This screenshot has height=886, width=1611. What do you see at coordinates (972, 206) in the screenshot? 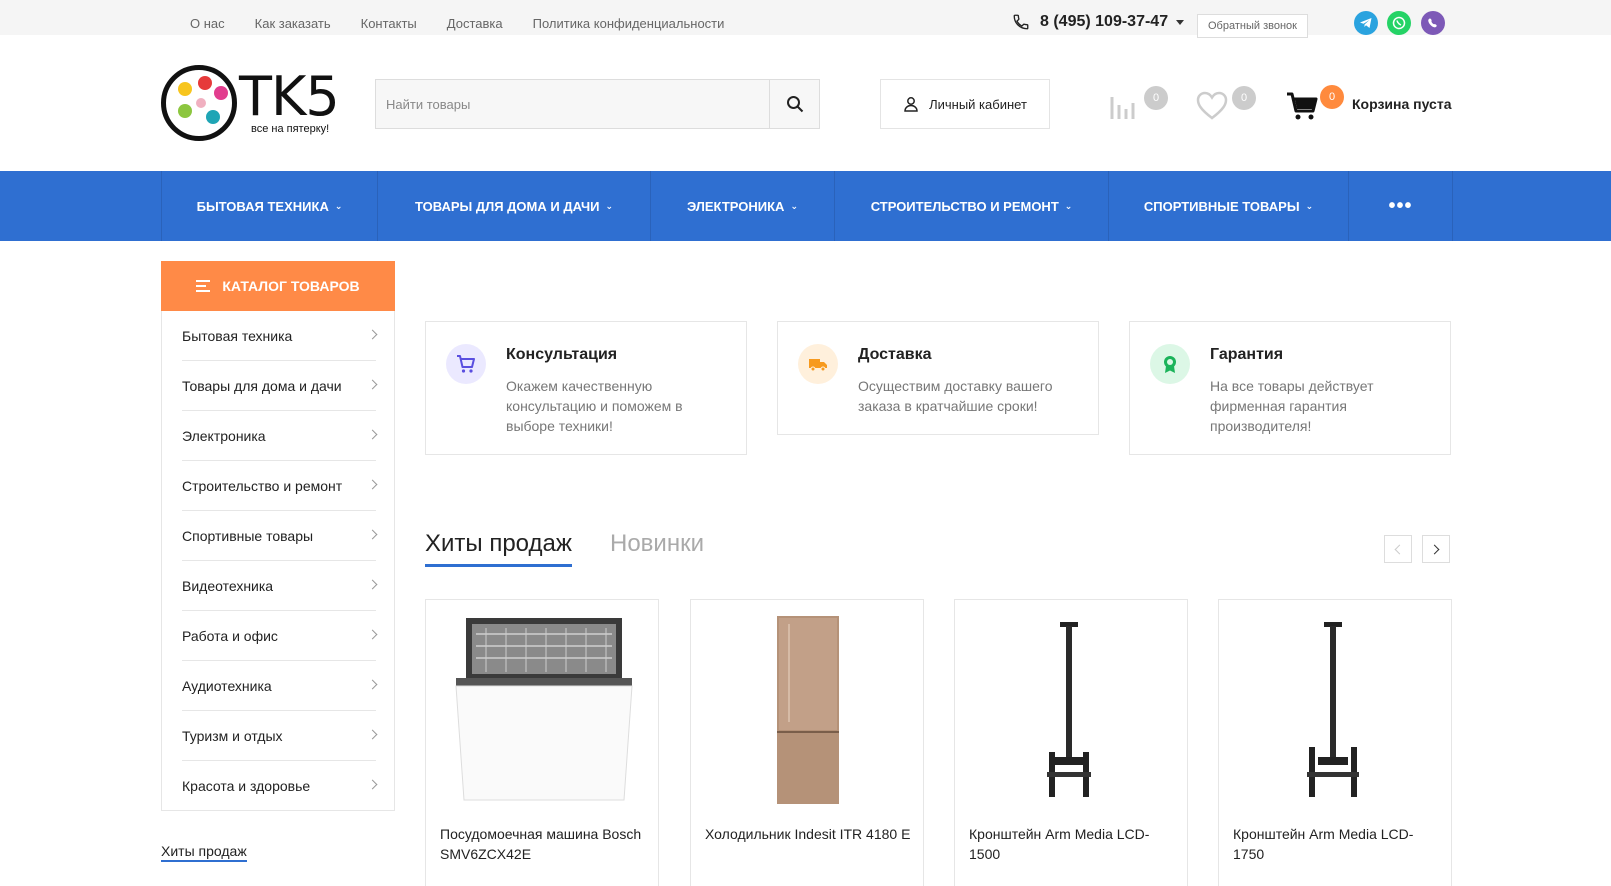
I see `nav-item-construction: СТРОИТЕЛЬСТВО И РЕМОНТ ⌄` at bounding box center [972, 206].